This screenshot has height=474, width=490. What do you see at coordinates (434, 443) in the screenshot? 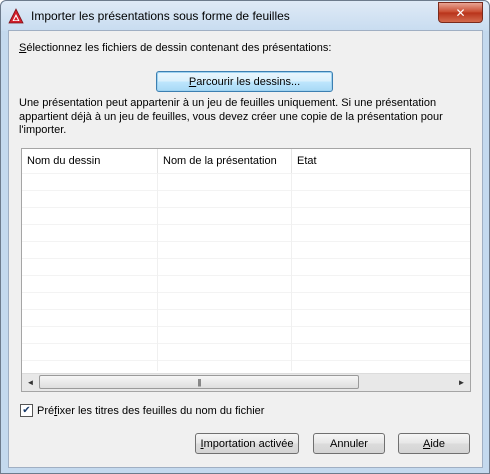
I see `help-button: Aide` at bounding box center [434, 443].